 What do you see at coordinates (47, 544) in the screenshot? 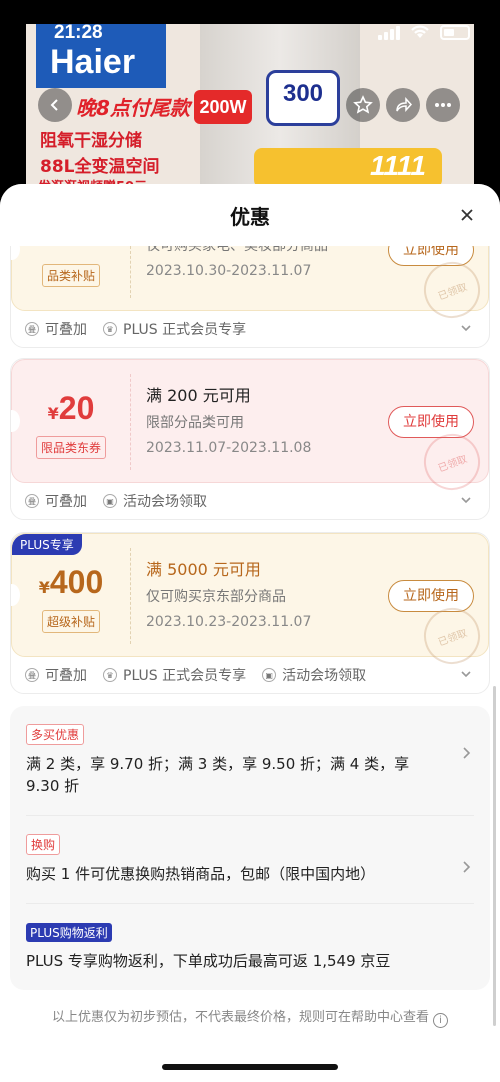
I see `plus-exclusive-badge: PLUS专享` at bounding box center [47, 544].